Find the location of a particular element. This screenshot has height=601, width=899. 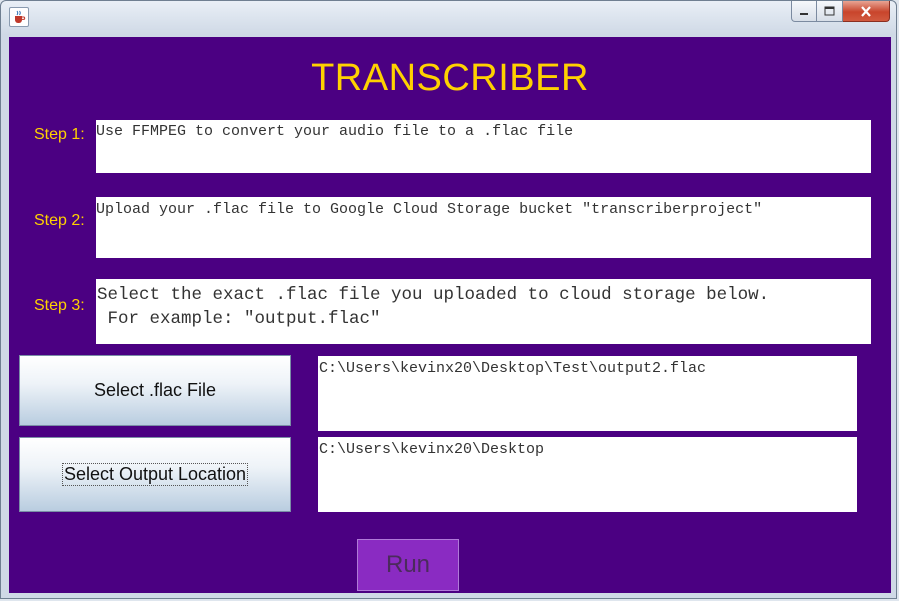

select-flac-button: Select .flac File is located at coordinates (155, 390).